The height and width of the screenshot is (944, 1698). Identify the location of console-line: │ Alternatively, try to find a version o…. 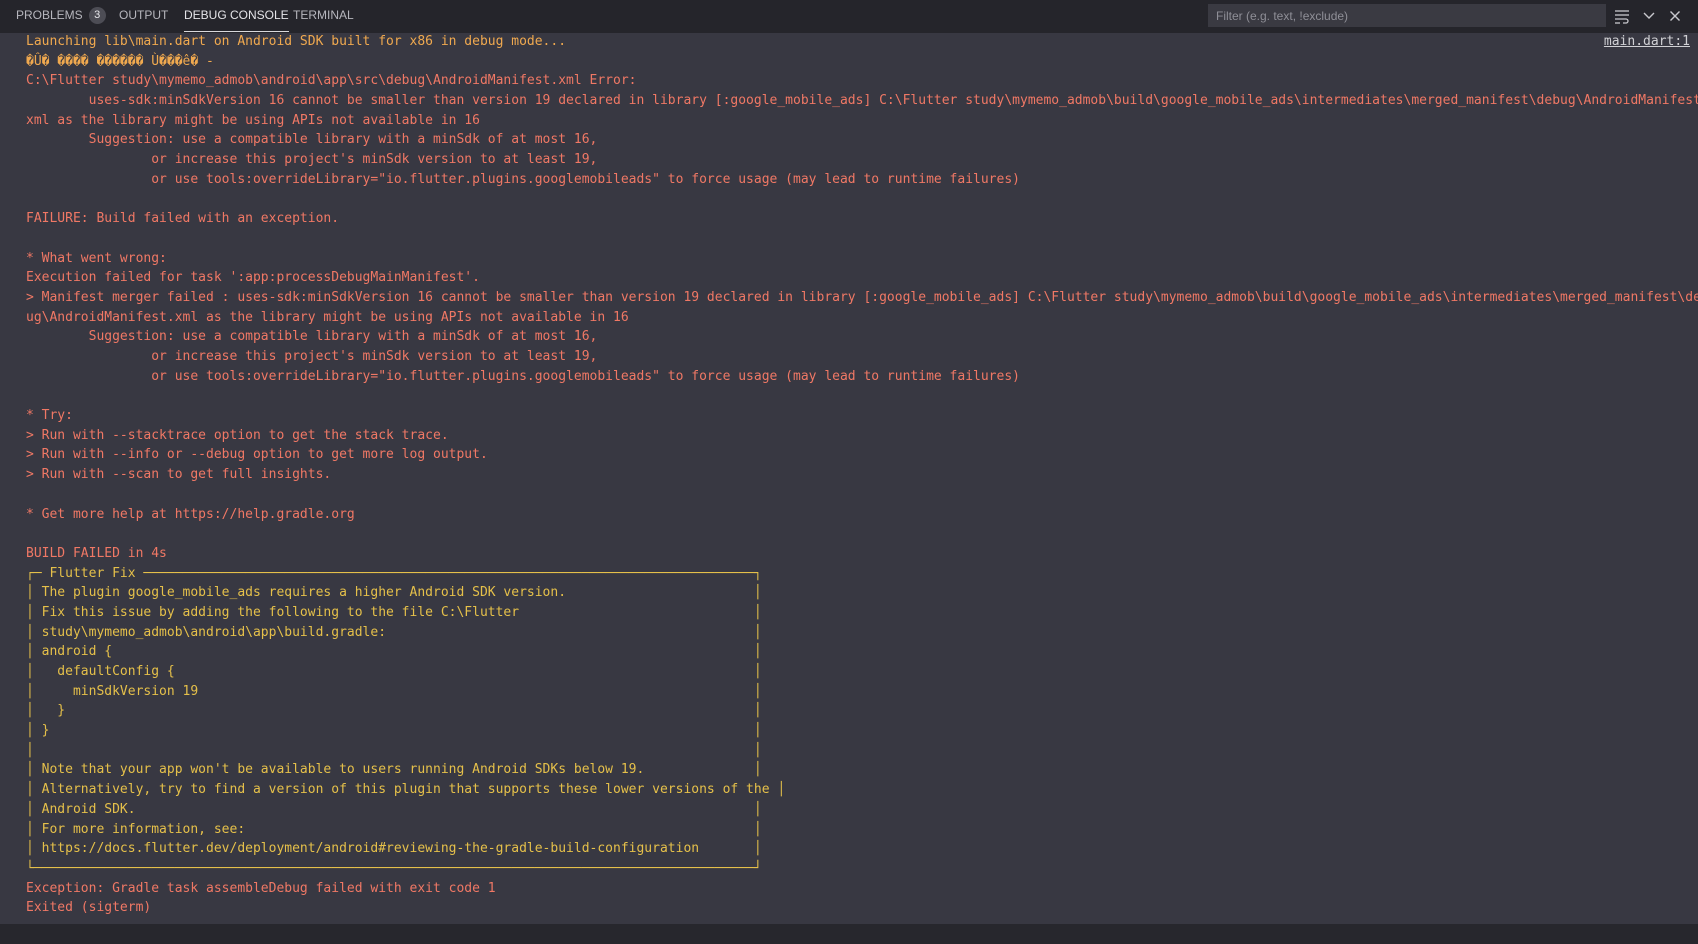
(406, 790).